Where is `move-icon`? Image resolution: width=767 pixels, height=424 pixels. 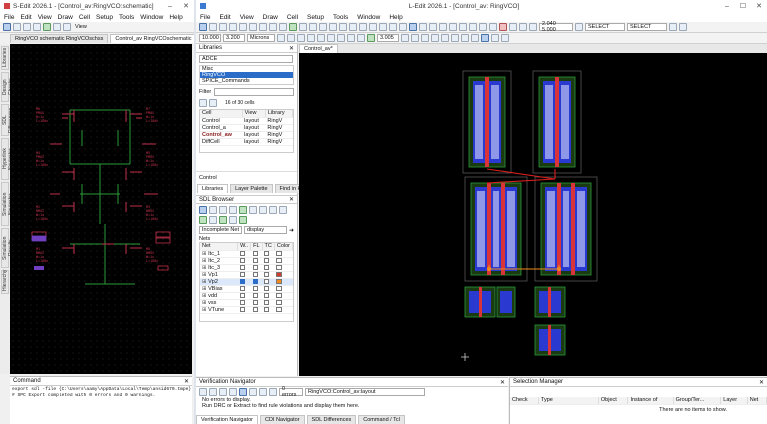 move-icon is located at coordinates (291, 38).